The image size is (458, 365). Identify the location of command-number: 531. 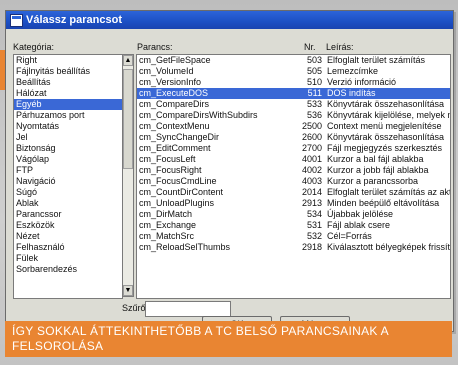
(314, 225).